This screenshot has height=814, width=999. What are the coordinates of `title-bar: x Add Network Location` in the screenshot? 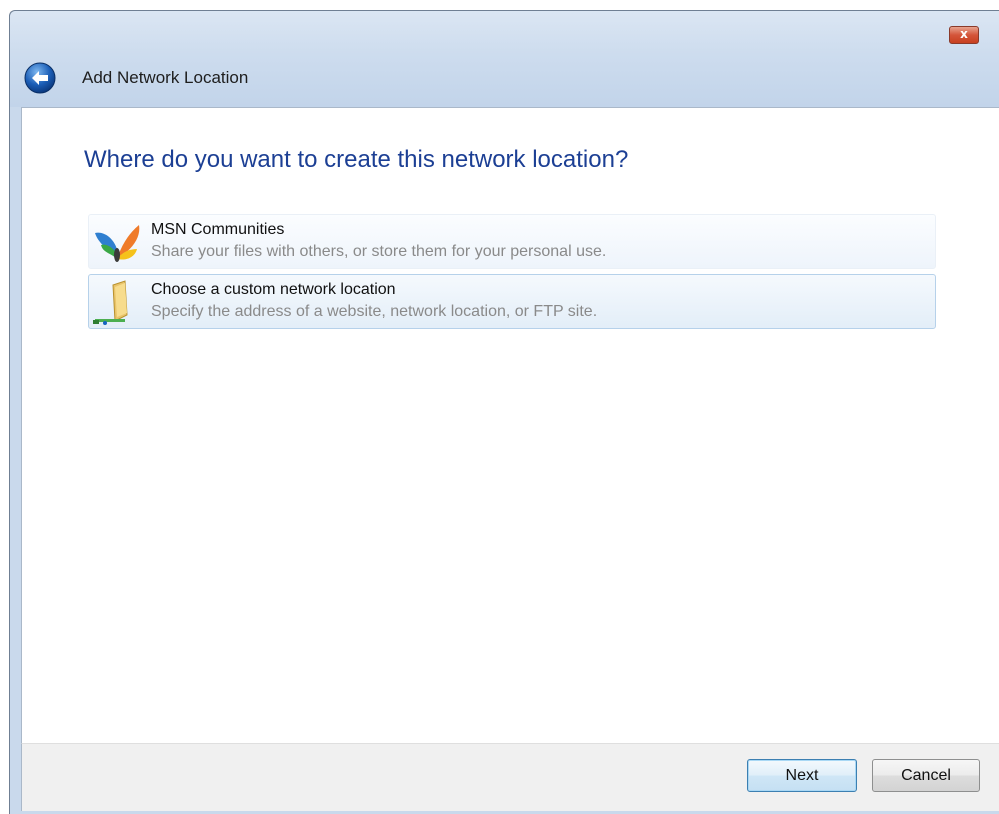 It's located at (504, 59).